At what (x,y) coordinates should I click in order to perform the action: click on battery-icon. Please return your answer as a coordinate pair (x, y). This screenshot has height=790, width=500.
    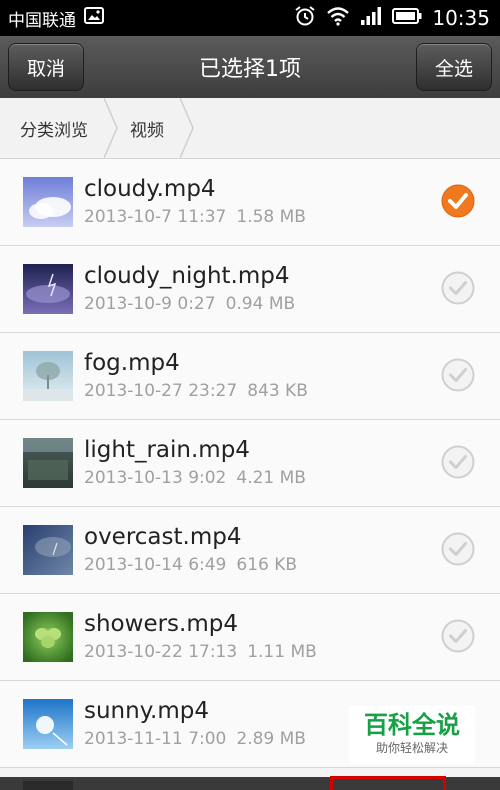
    Looking at the image, I should click on (407, 18).